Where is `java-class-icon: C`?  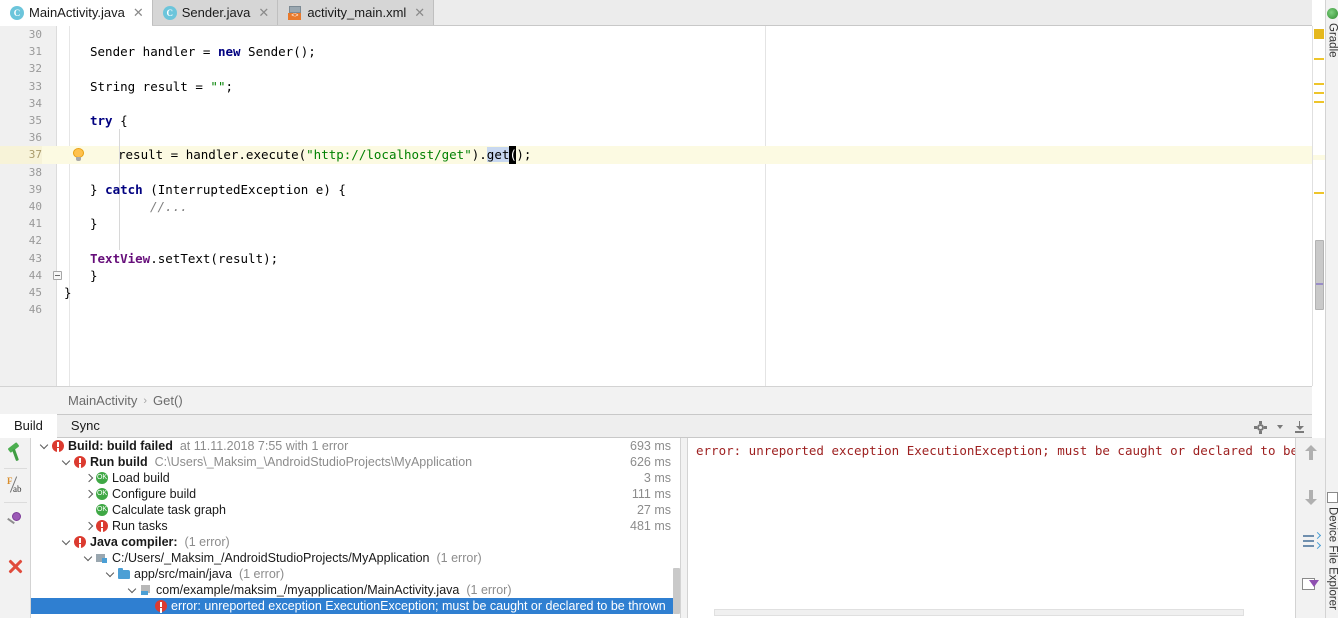 java-class-icon: C is located at coordinates (17, 12).